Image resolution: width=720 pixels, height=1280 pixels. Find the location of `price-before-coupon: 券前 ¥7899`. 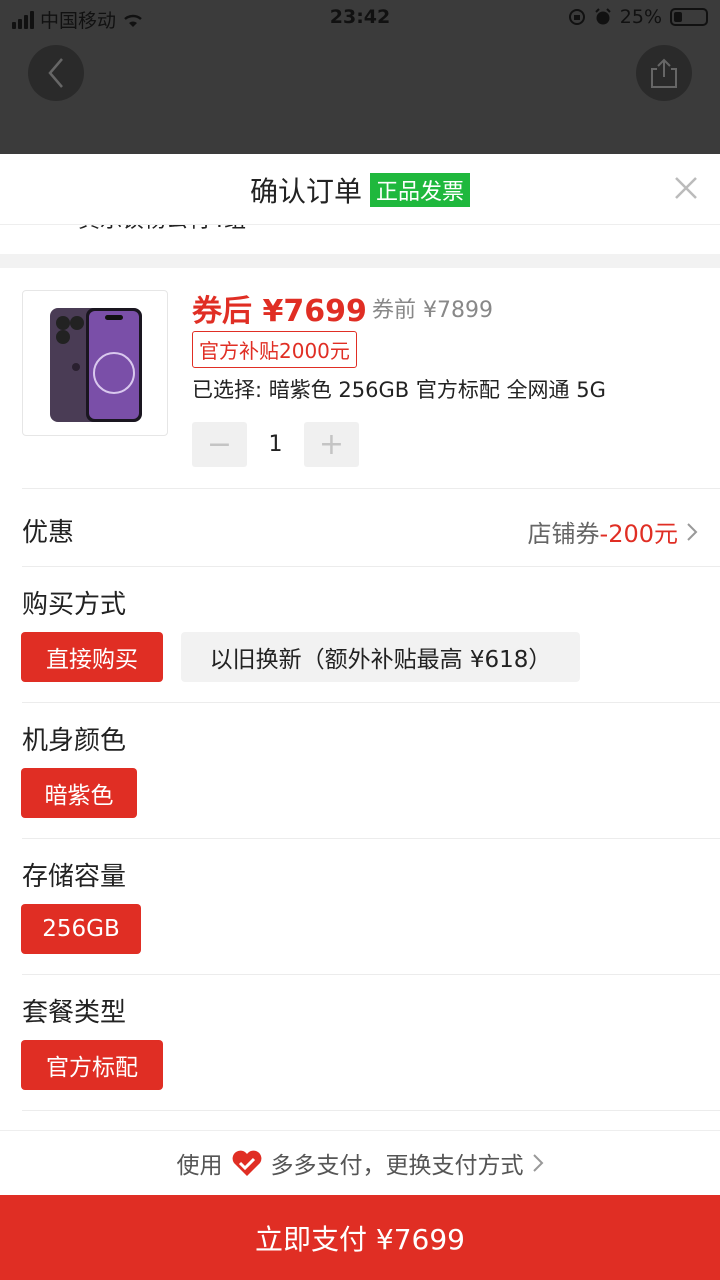

price-before-coupon: 券前 ¥7899 is located at coordinates (432, 310).